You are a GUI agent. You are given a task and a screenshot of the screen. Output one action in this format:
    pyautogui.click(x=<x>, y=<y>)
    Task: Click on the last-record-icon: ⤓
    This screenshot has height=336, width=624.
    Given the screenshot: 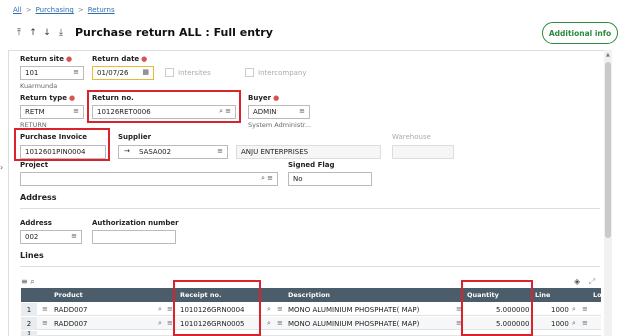 What is the action you would take?
    pyautogui.click(x=61, y=33)
    